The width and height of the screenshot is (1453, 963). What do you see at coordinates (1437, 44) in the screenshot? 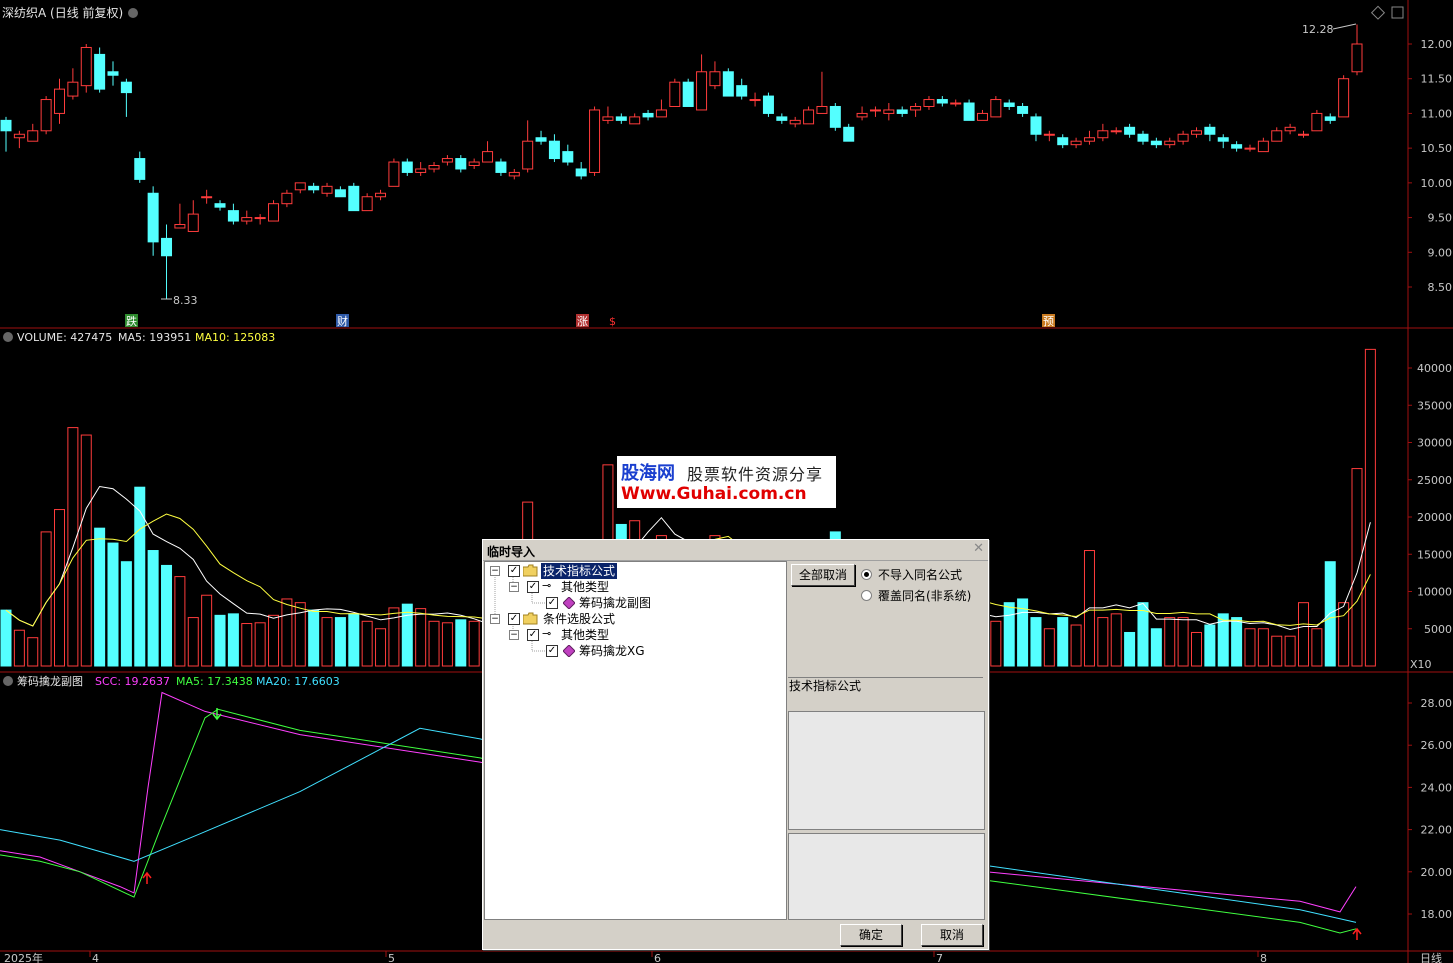
I see `price-tick-label: 12.00` at bounding box center [1437, 44].